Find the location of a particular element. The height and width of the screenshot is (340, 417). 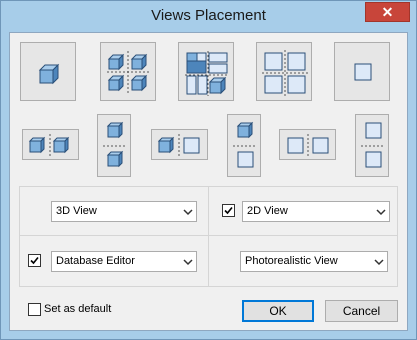

set-default-label: Set as default is located at coordinates (78, 309).